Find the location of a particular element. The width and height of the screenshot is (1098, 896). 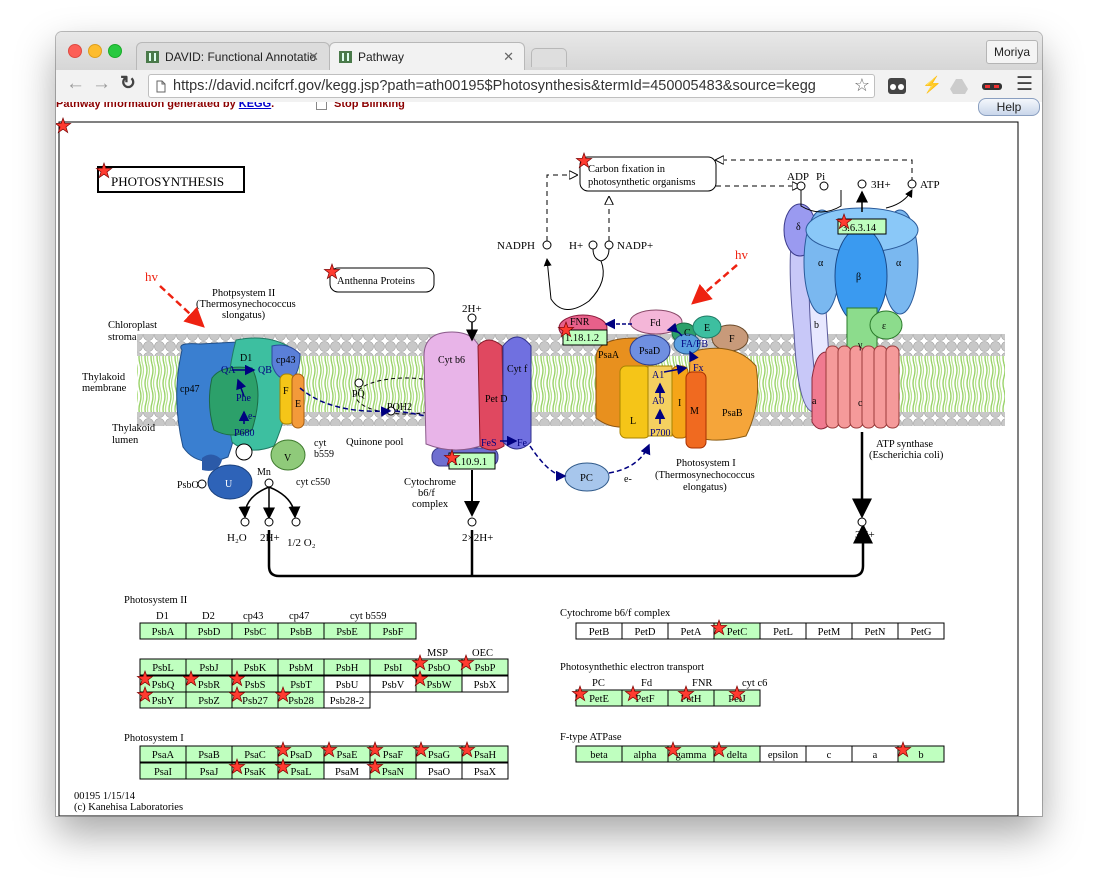

gene-label: gamma is located at coordinates (691, 755).